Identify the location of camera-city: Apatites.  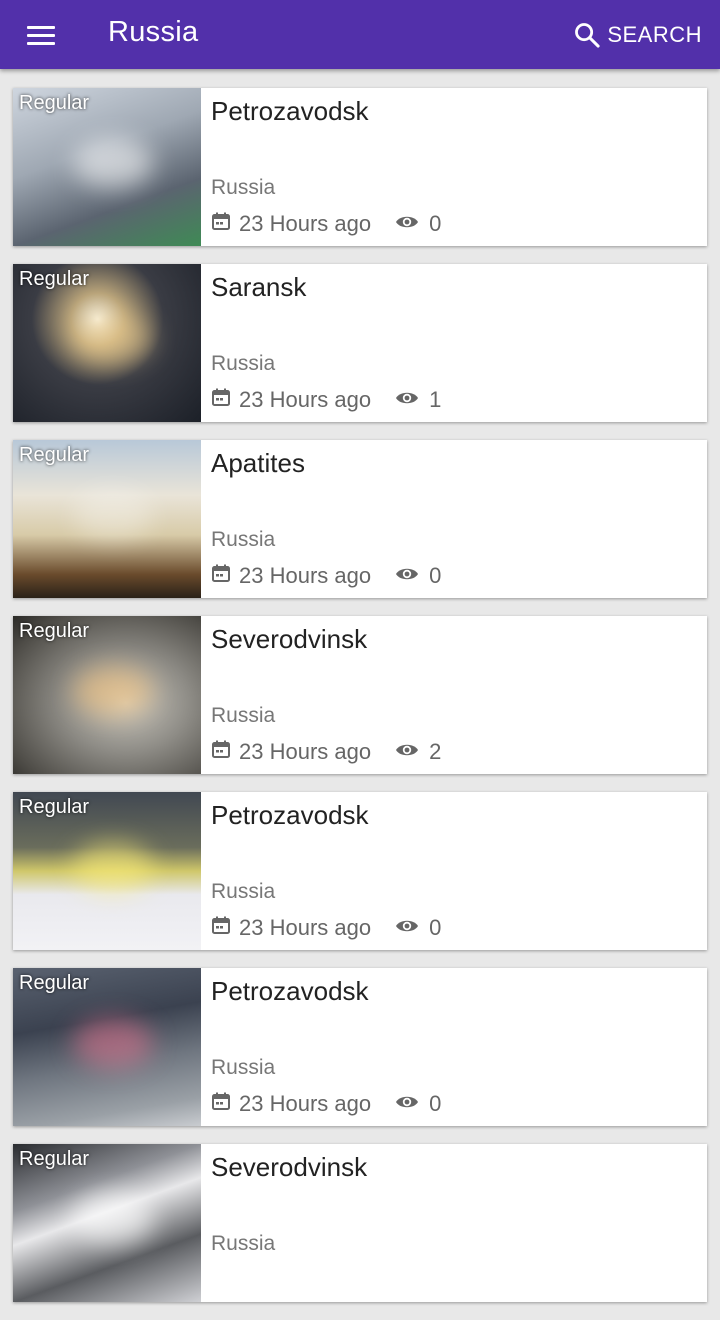
(258, 463).